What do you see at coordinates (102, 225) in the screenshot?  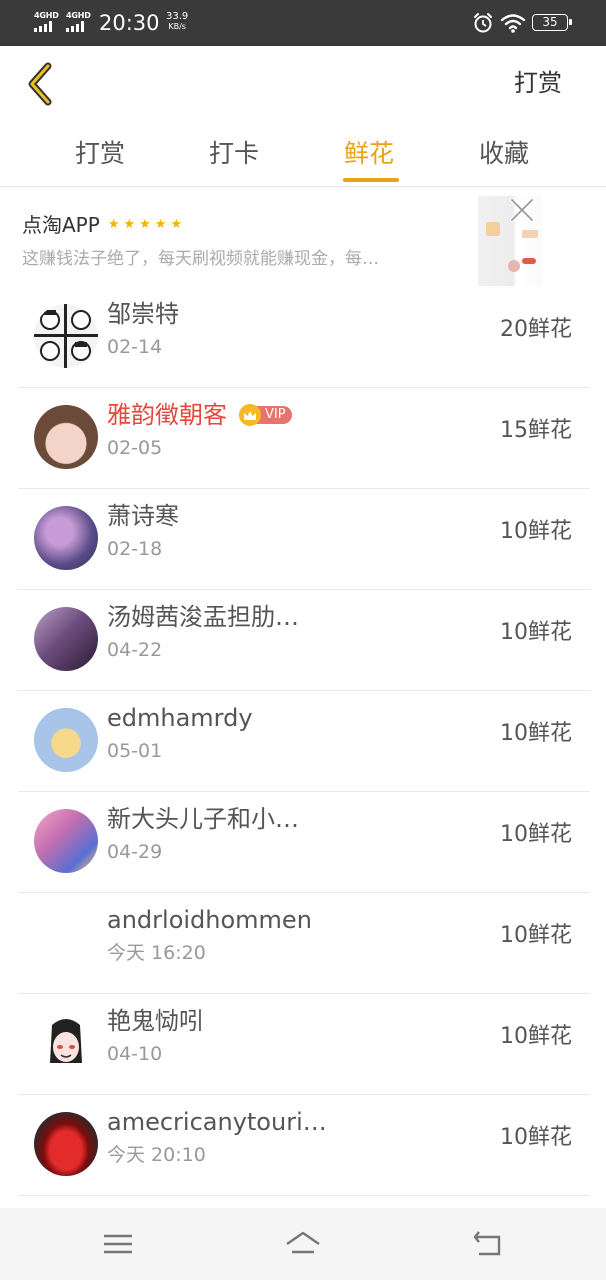 I see `ad-banner: 点淘APP ★ ★ ★ ★ ★` at bounding box center [102, 225].